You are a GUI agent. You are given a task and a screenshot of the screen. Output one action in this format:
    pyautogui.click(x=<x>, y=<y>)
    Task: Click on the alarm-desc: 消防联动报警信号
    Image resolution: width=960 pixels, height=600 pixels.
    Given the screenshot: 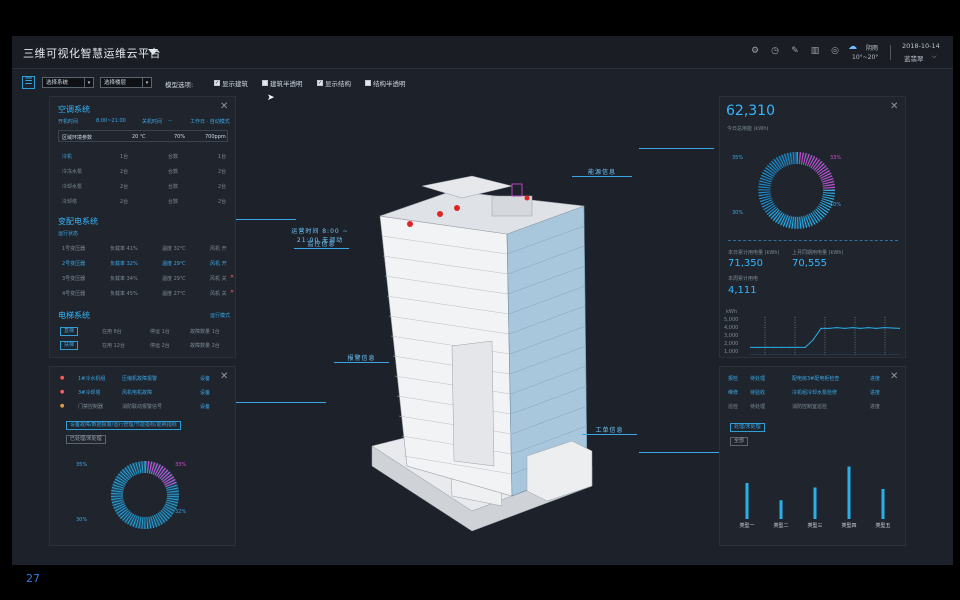 What is the action you would take?
    pyautogui.click(x=142, y=407)
    